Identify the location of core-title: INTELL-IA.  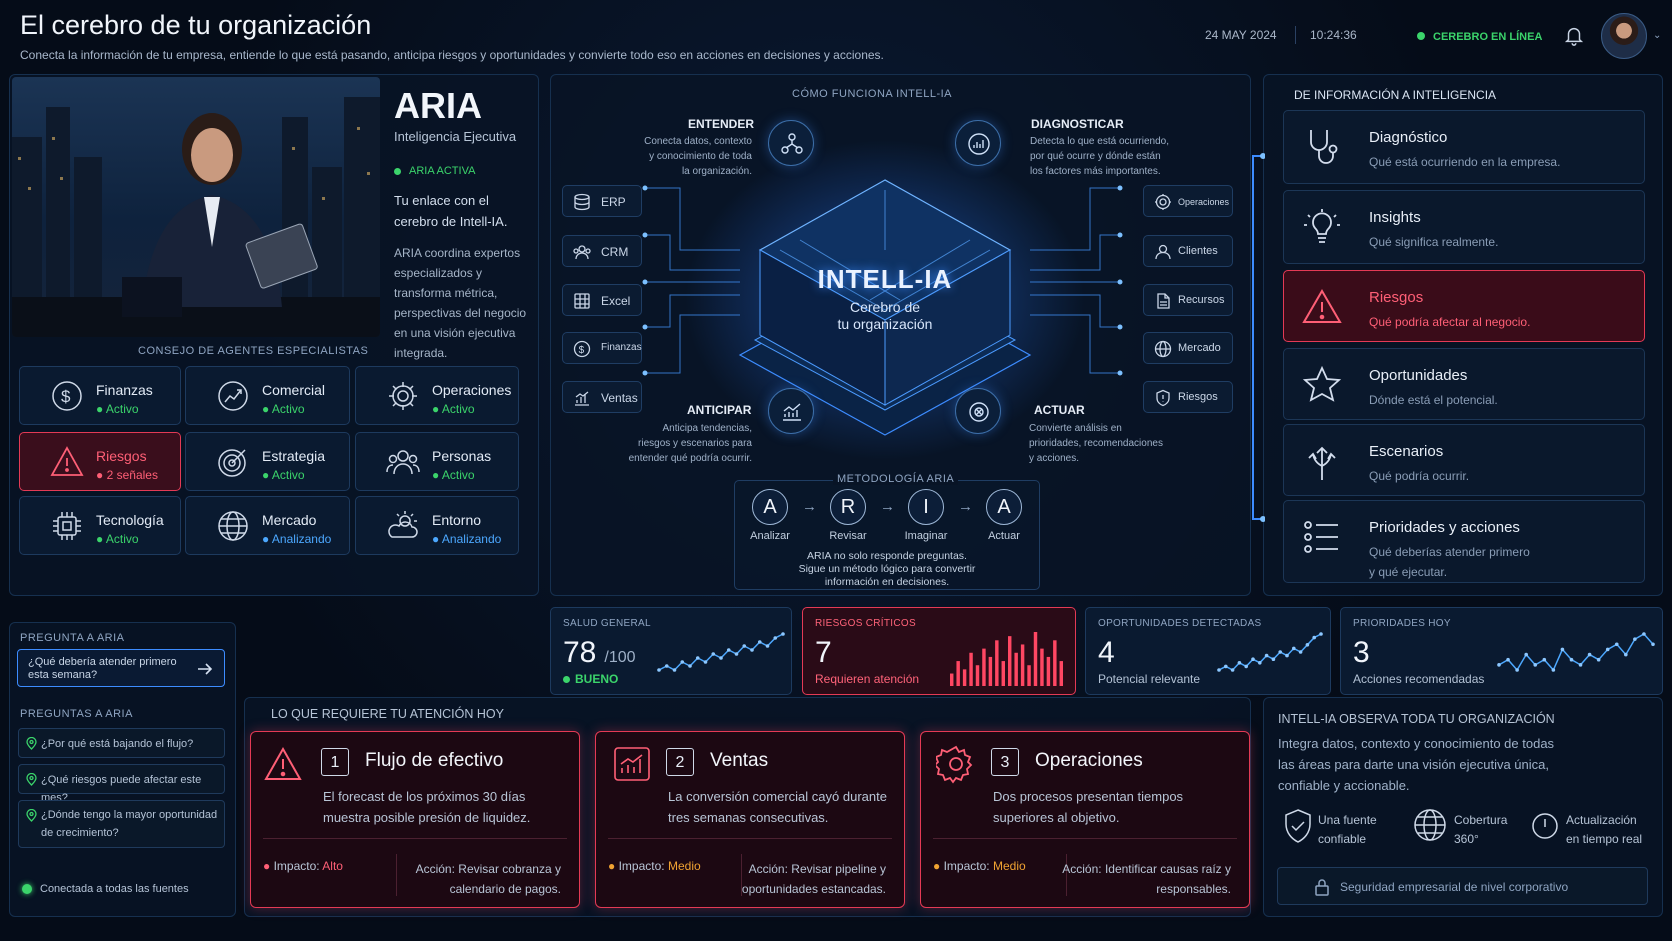
(885, 279).